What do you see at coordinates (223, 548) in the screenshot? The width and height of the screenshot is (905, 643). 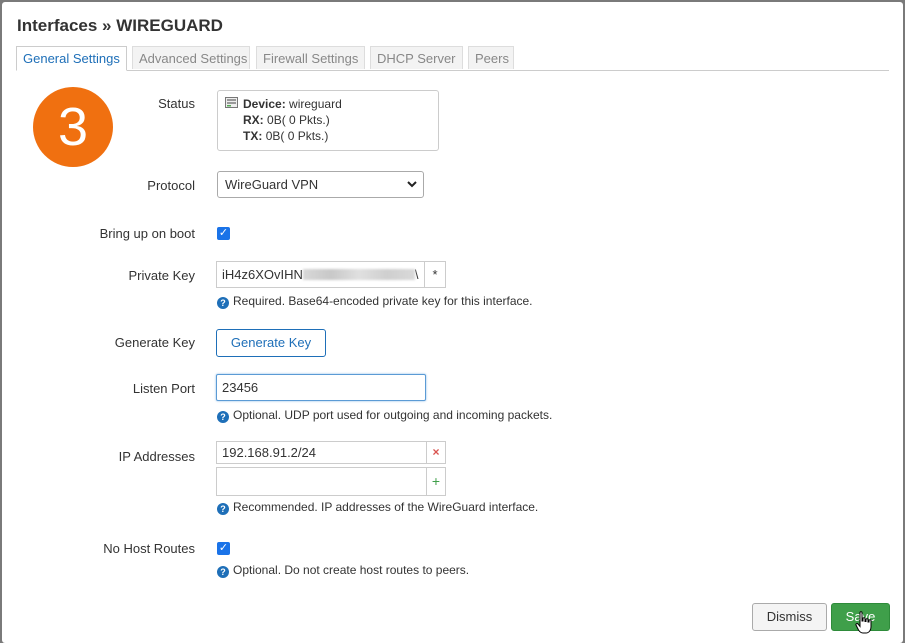 I see `no-host-routes-checkbox: ✓` at bounding box center [223, 548].